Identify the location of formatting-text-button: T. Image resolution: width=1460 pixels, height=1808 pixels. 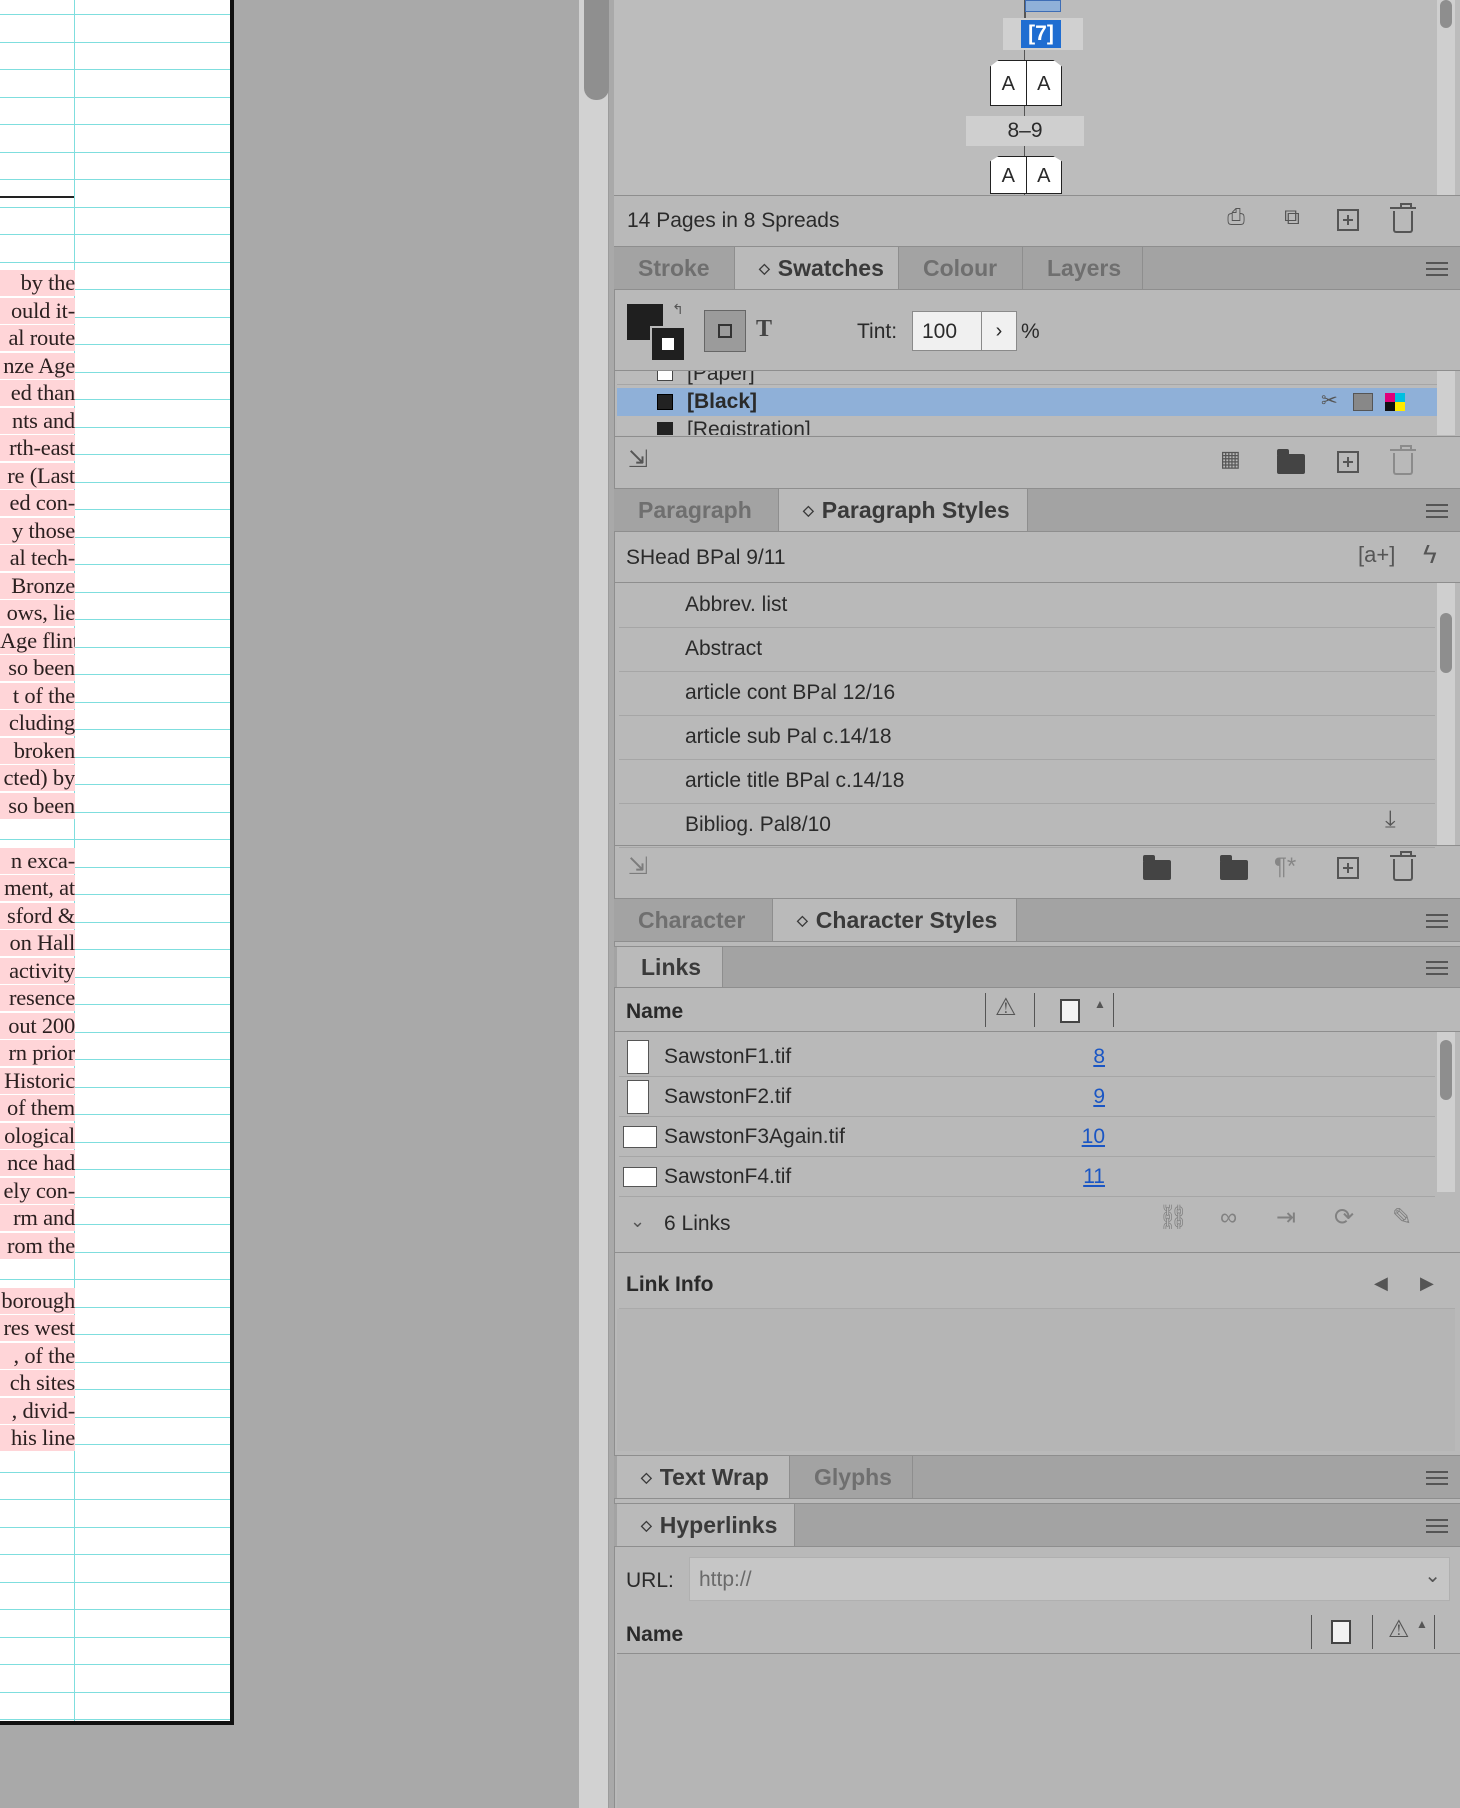
(764, 329).